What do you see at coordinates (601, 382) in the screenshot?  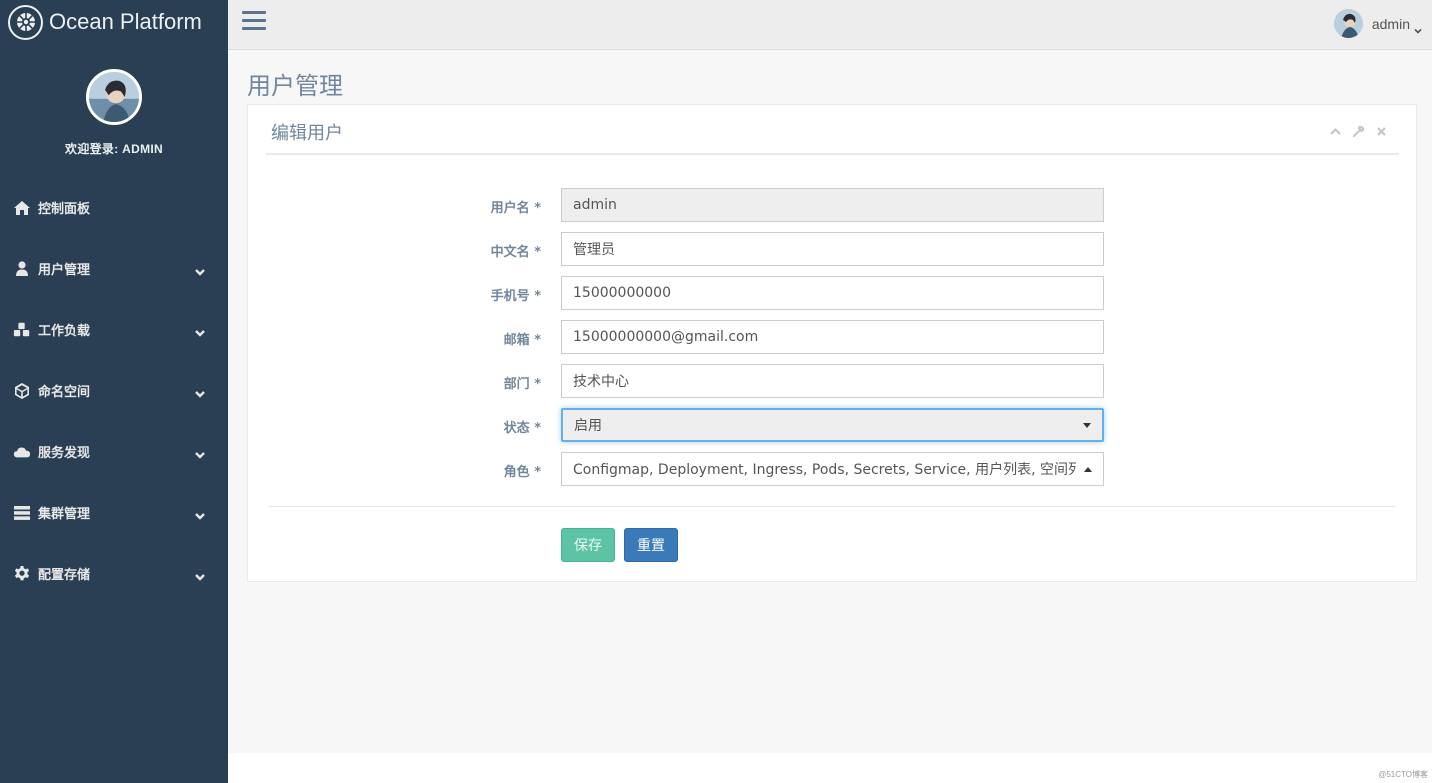 I see `department-value: 技术中心` at bounding box center [601, 382].